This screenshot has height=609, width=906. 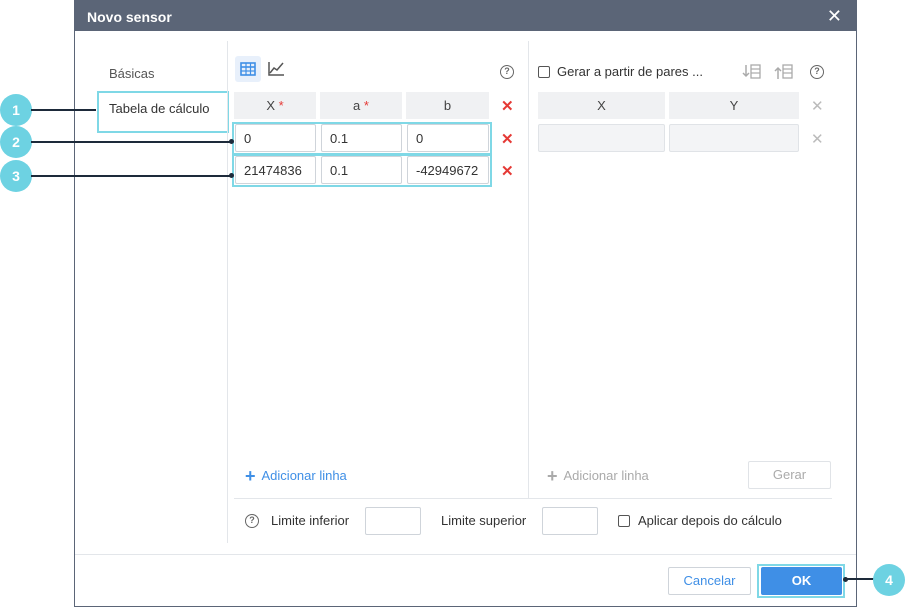 I want to click on cell-x-input: 0, so click(x=275, y=138).